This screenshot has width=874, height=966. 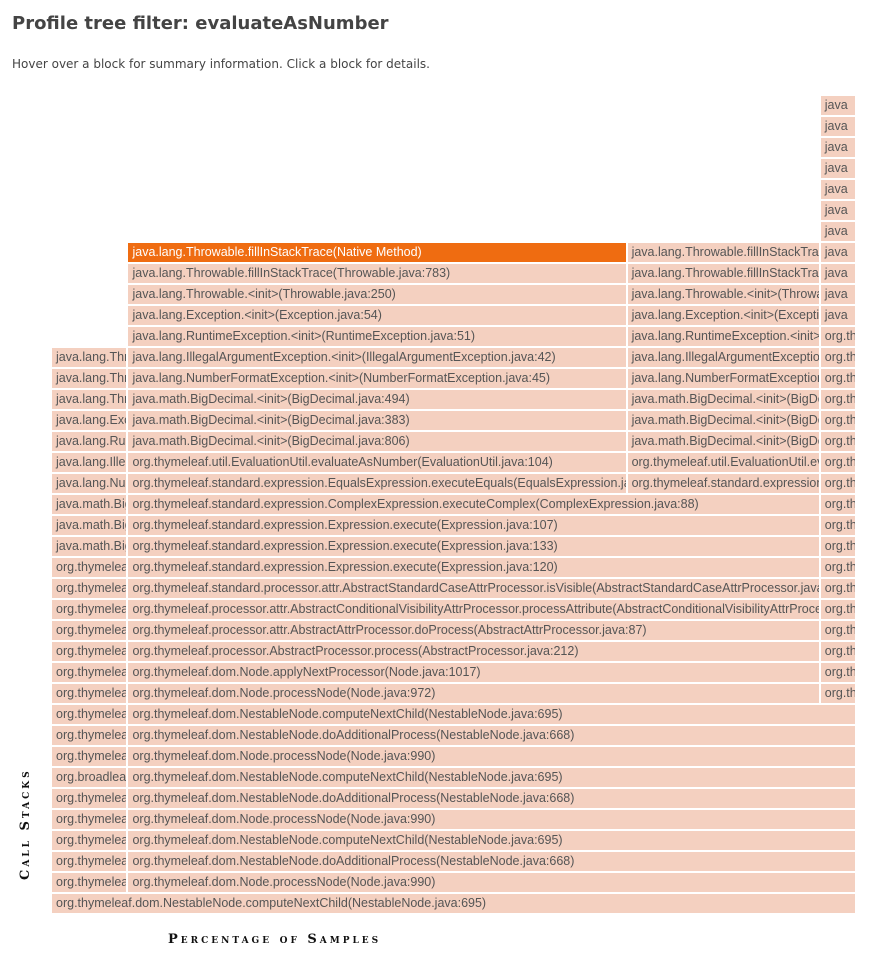 What do you see at coordinates (89, 420) in the screenshot?
I see `flame-block: java.lang.Exception.<init>` at bounding box center [89, 420].